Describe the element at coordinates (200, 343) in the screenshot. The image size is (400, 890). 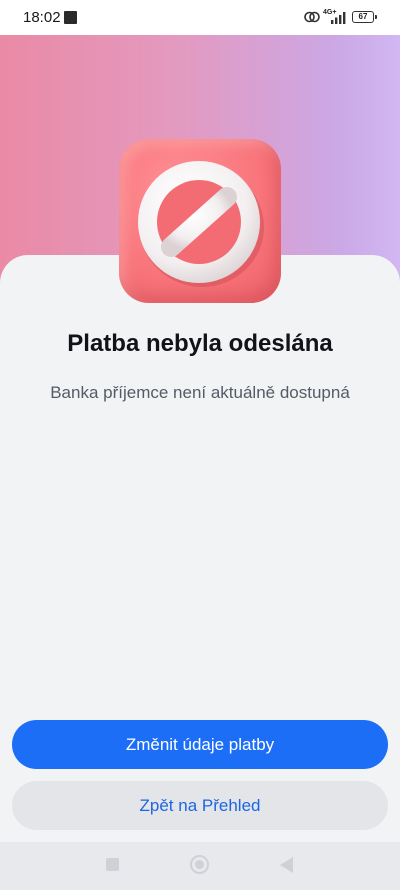
I see `page-title: Platba nebyla odeslána` at that location.